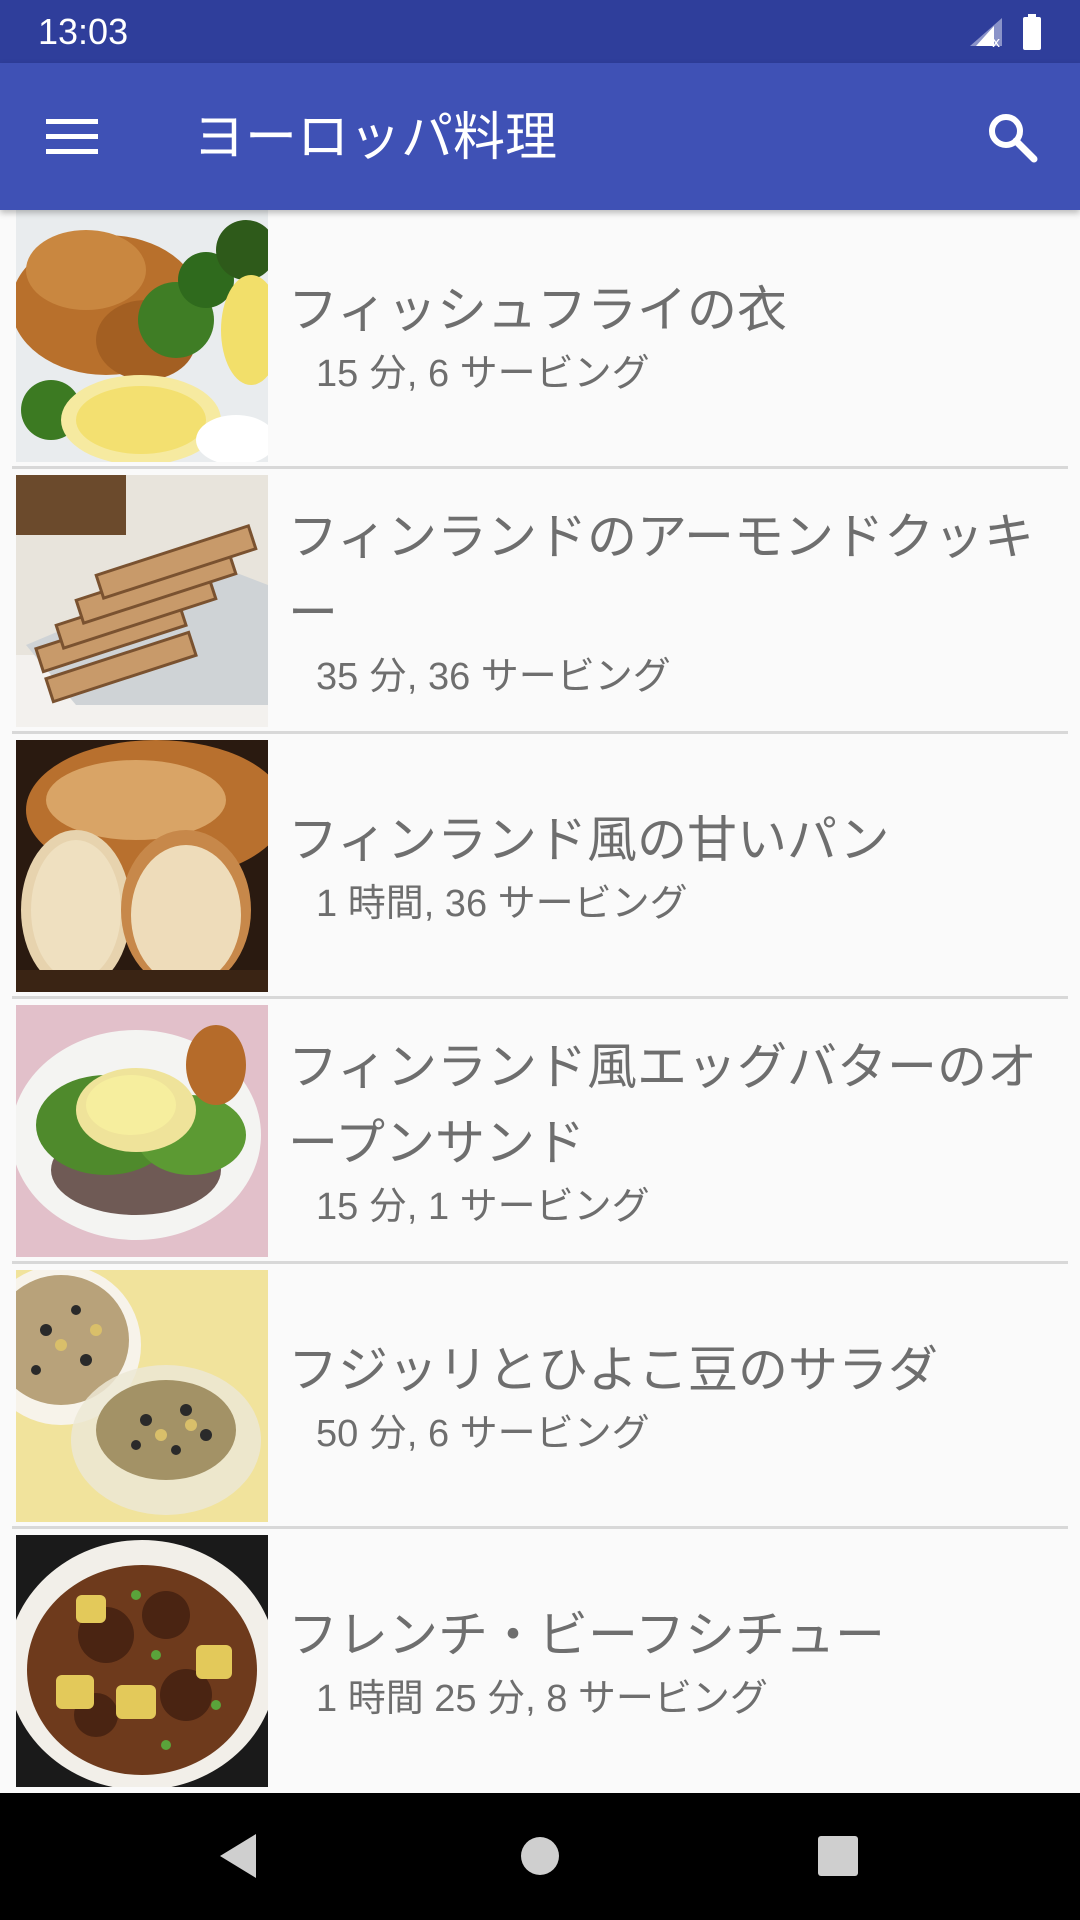  I want to click on recipe-list-item: フレンチ・ビーフシチュー 1 時間 25 分, 8 サービング, so click(540, 1664).